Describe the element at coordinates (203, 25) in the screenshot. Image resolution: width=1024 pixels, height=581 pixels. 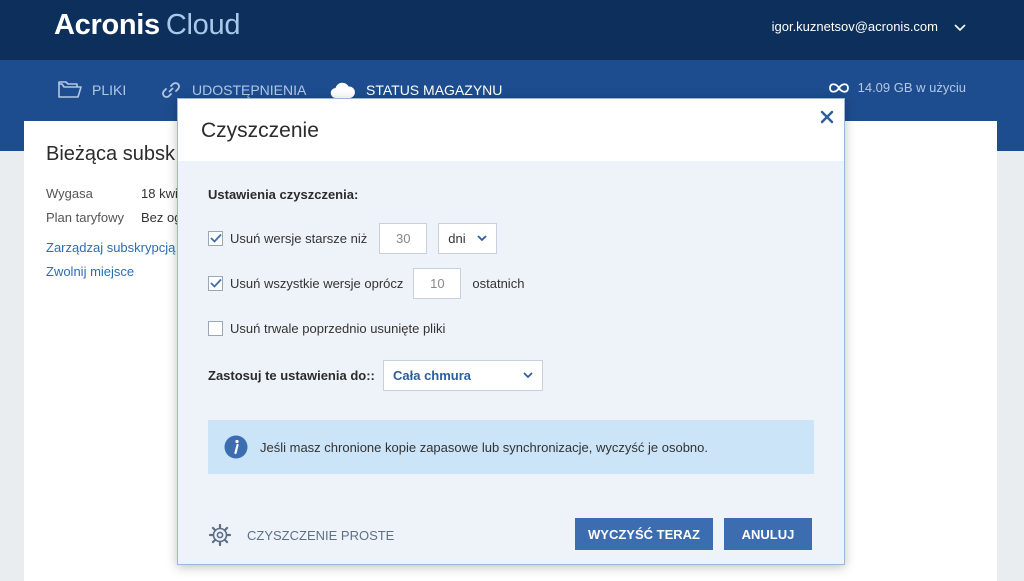
I see `logo-product: Cloud` at that location.